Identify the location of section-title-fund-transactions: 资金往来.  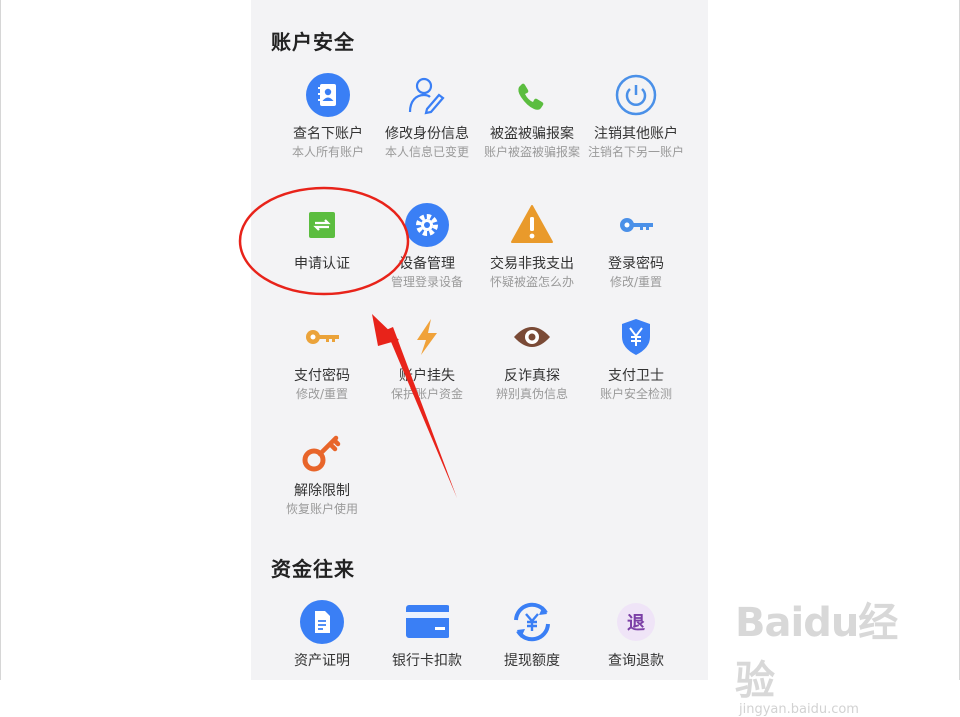
(313, 569).